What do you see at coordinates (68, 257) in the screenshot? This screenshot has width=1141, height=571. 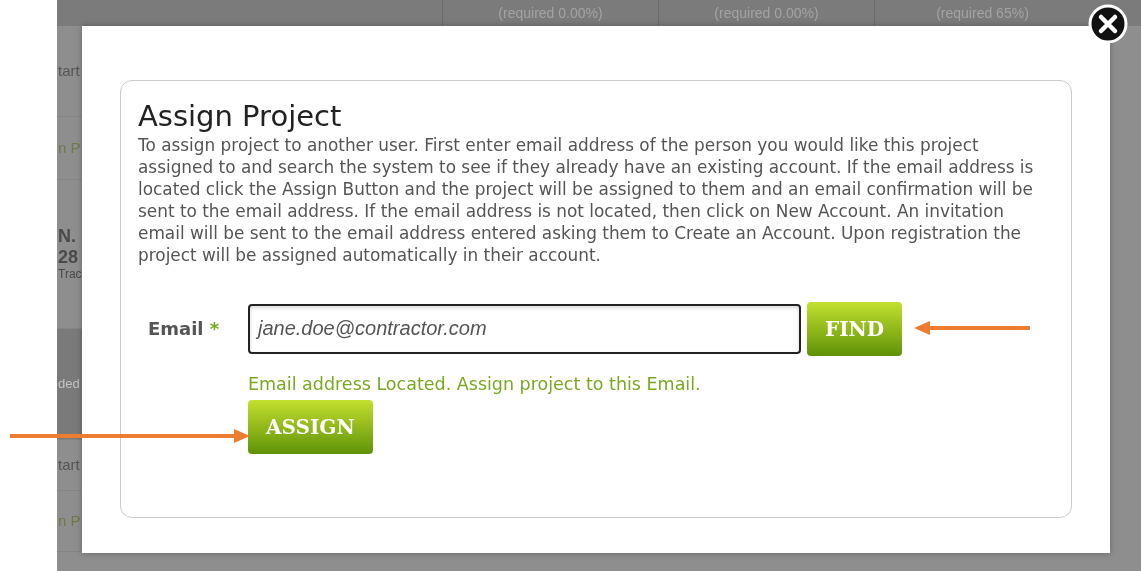 I see `table-text: 28` at bounding box center [68, 257].